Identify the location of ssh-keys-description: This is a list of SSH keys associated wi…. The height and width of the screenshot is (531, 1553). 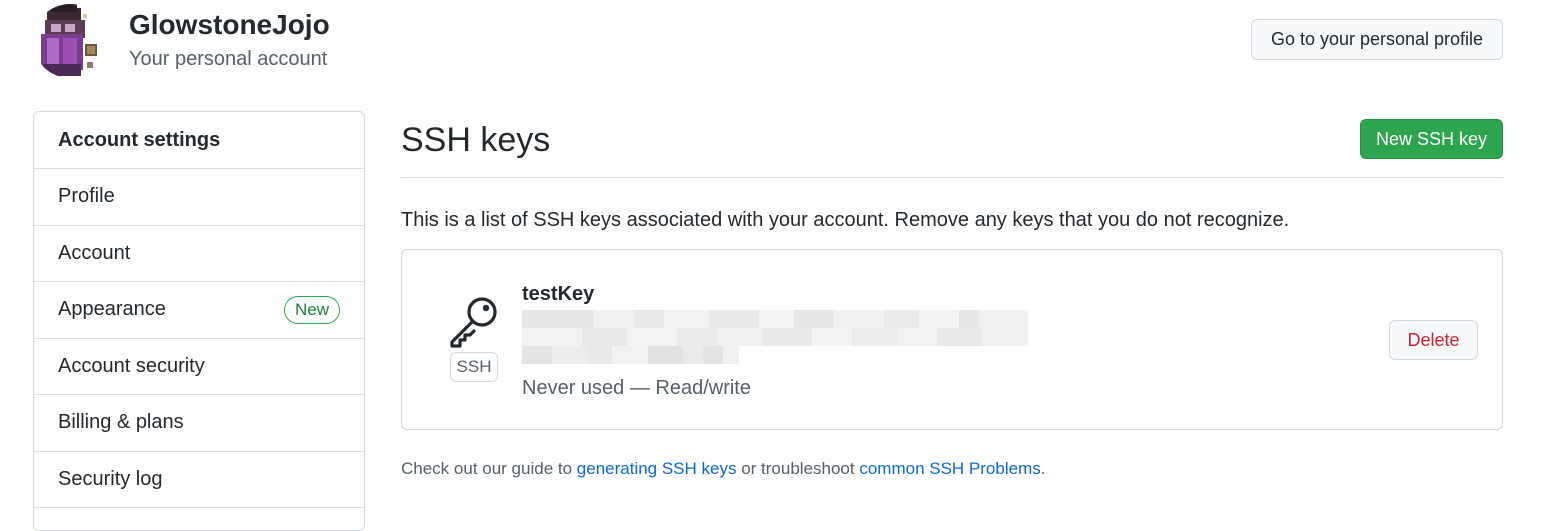
(845, 220).